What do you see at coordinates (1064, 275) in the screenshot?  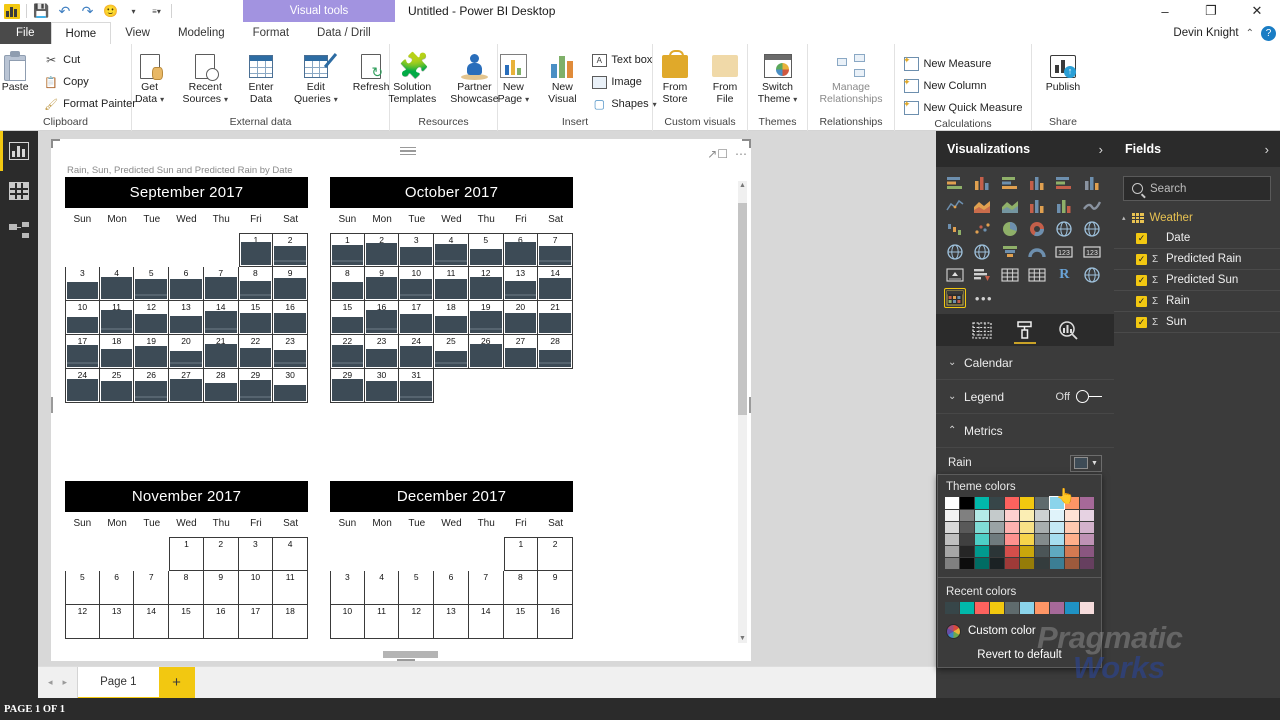 I see `r-script-visual-icon: R` at bounding box center [1064, 275].